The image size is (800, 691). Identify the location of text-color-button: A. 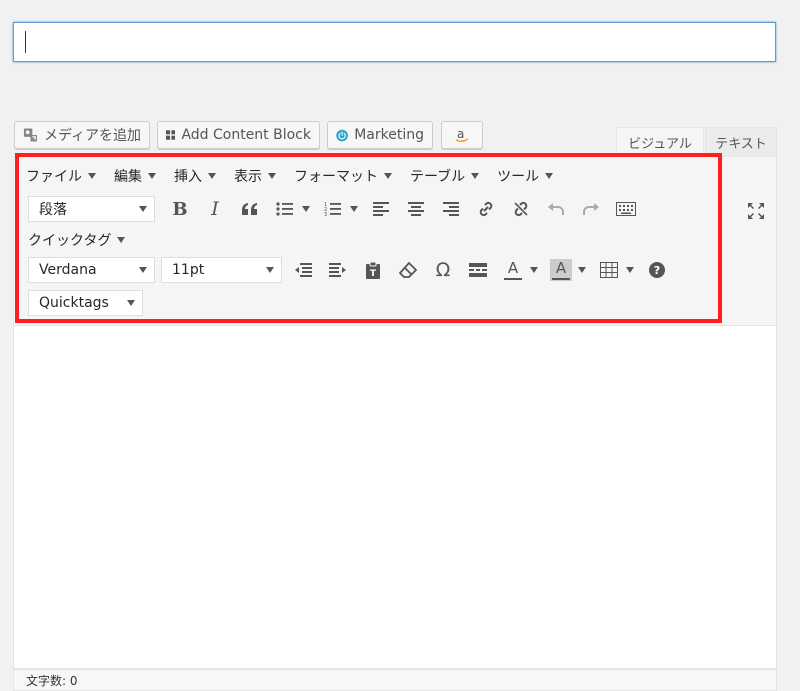
(513, 270).